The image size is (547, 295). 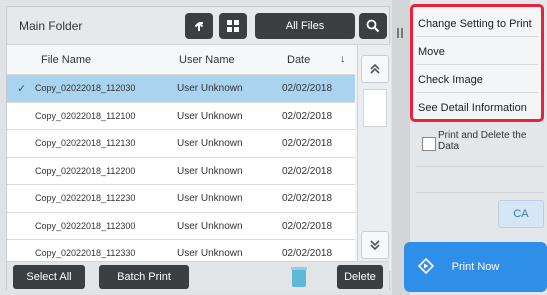 I want to click on check-icon: ✓, so click(x=22, y=89).